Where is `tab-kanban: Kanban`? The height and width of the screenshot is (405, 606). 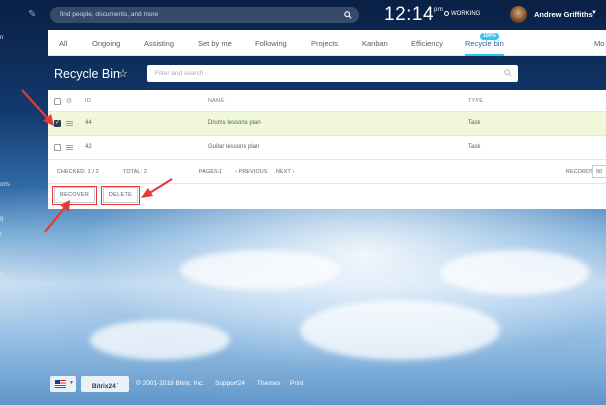 tab-kanban: Kanban is located at coordinates (375, 43).